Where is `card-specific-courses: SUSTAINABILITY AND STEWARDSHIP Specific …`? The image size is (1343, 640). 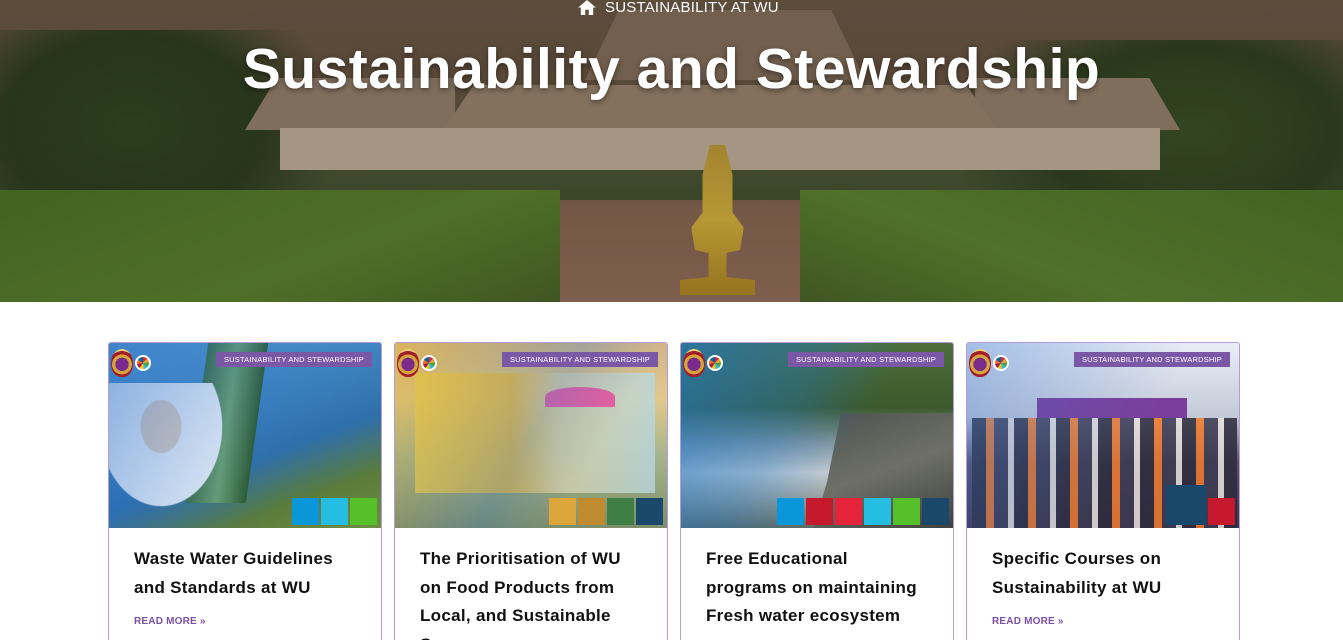
card-specific-courses: SUSTAINABILITY AND STEWARDSHIP Specific … is located at coordinates (1103, 491).